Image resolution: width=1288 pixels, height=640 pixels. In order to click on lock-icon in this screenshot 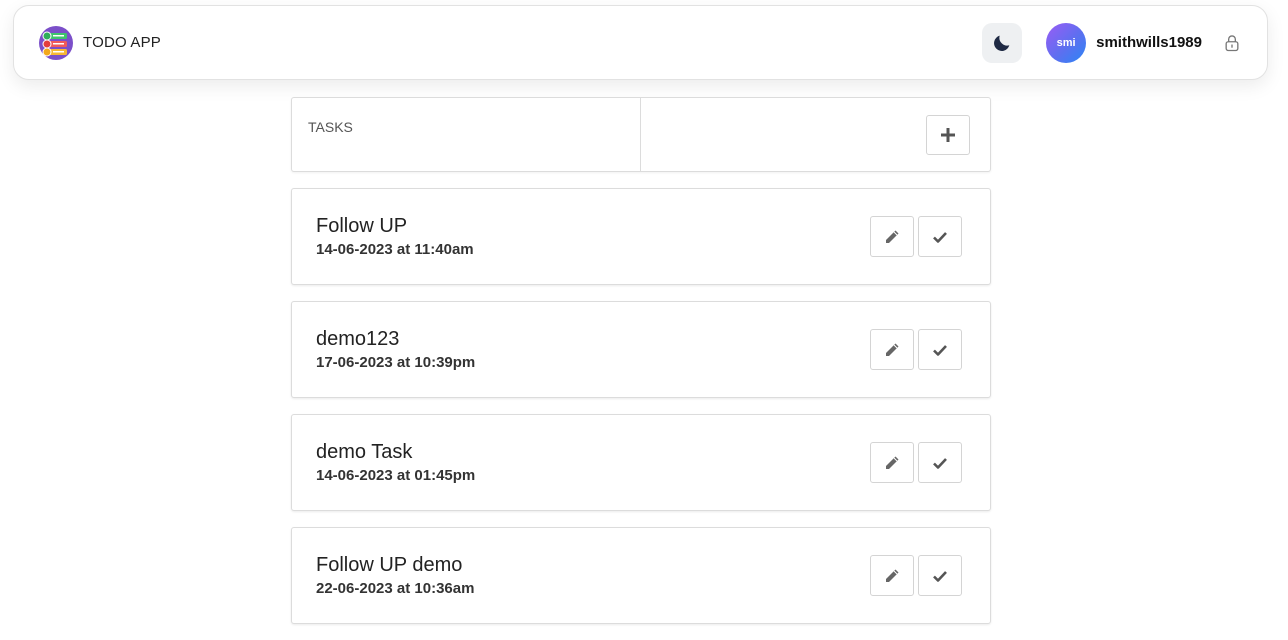, I will do `click(1232, 42)`.